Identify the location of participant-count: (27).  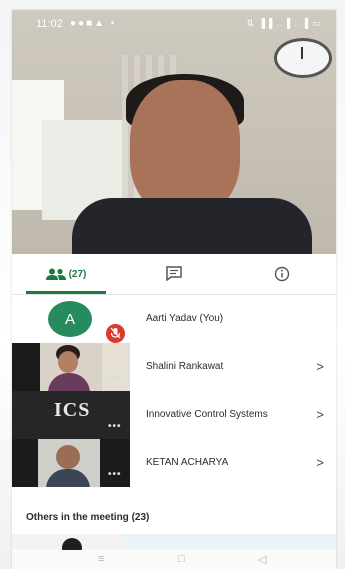
(77, 274).